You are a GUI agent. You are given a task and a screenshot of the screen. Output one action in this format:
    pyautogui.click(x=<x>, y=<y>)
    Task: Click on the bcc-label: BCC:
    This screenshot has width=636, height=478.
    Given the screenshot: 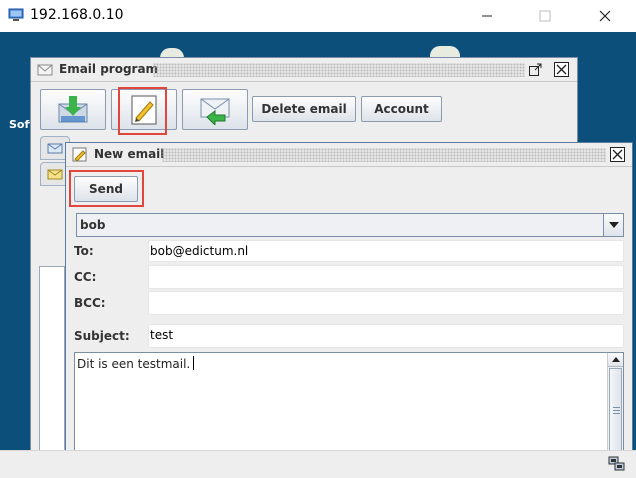 What is the action you would take?
    pyautogui.click(x=90, y=303)
    